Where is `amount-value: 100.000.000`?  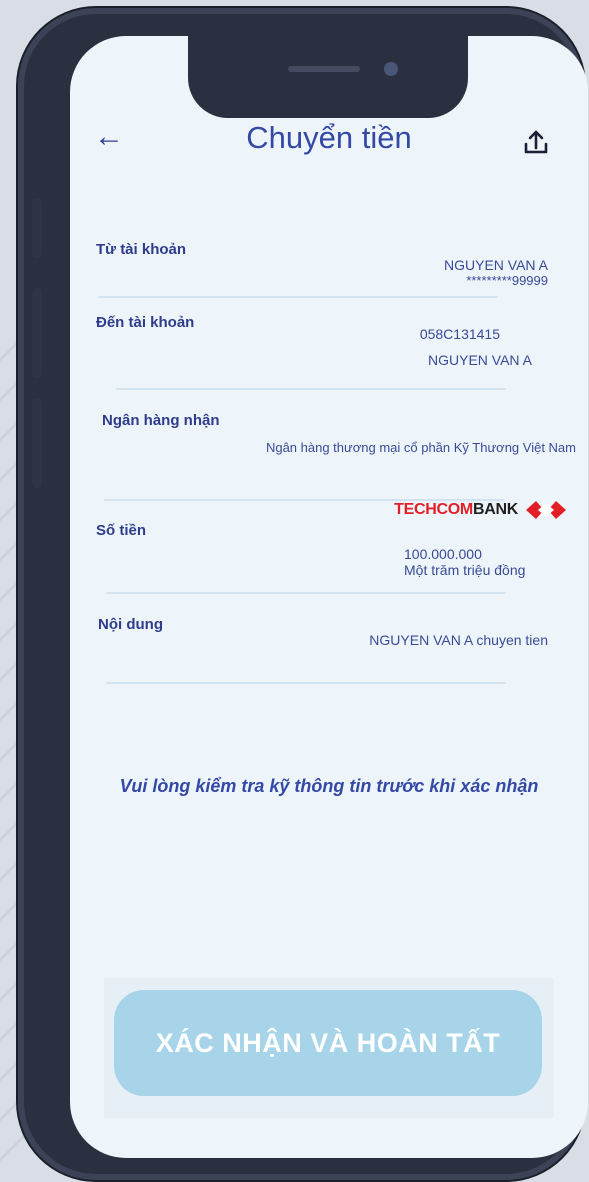 amount-value: 100.000.000 is located at coordinates (443, 554).